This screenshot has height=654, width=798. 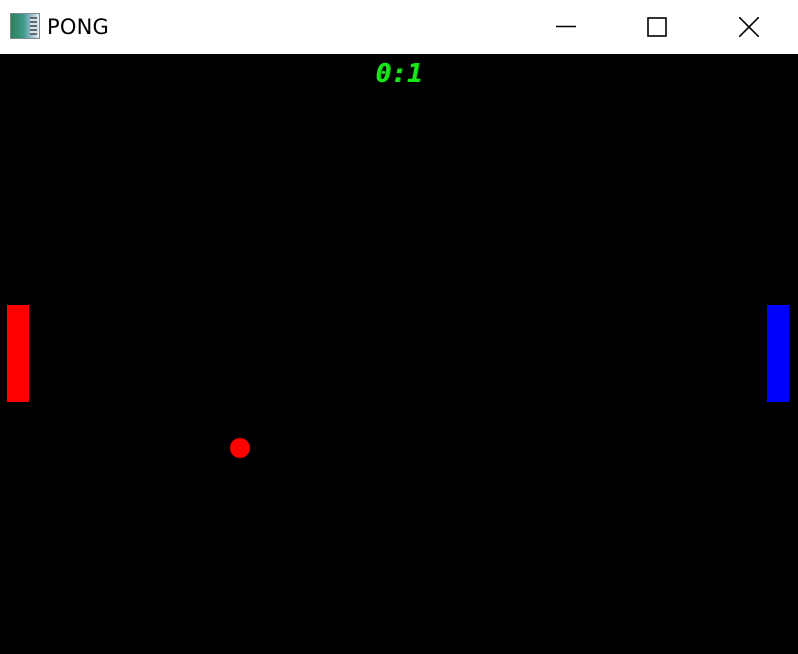 I want to click on window-title: PONG, so click(x=78, y=27).